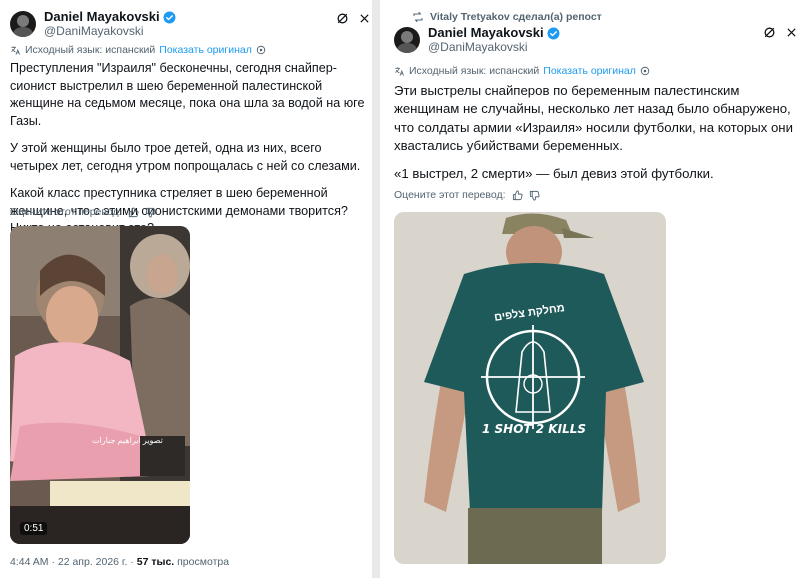 The height and width of the screenshot is (578, 800). I want to click on repost-label: Vitaly Tretyakov сделал(а) репост, so click(516, 17).